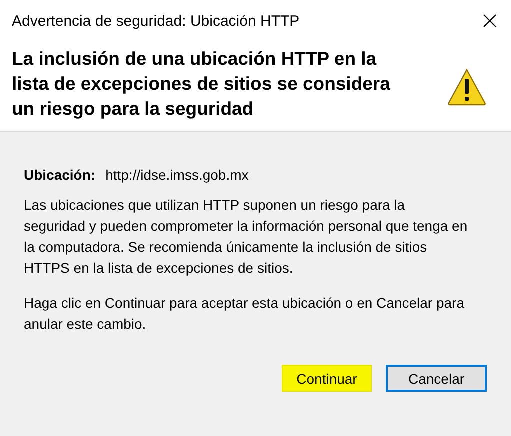 The width and height of the screenshot is (511, 436). I want to click on message-text: Haga clic en Continuar para aceptar esta ubicación o en Cancelar para anular este cambio., so click(245, 314).